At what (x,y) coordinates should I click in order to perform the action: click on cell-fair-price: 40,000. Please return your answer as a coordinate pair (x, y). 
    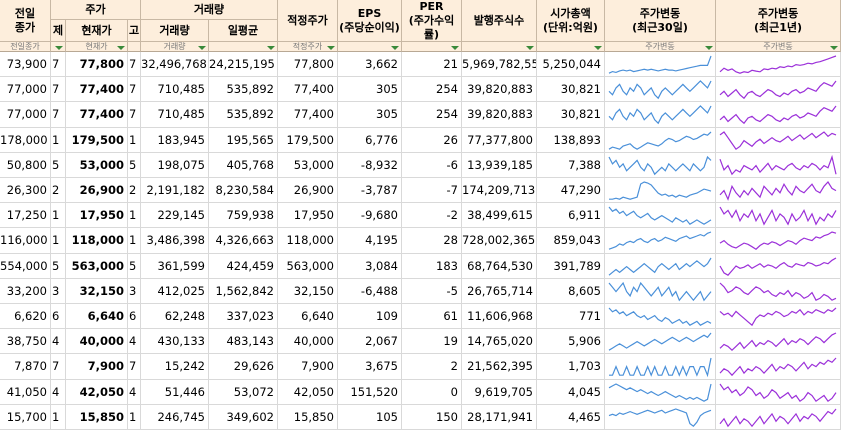
    Looking at the image, I should click on (308, 342).